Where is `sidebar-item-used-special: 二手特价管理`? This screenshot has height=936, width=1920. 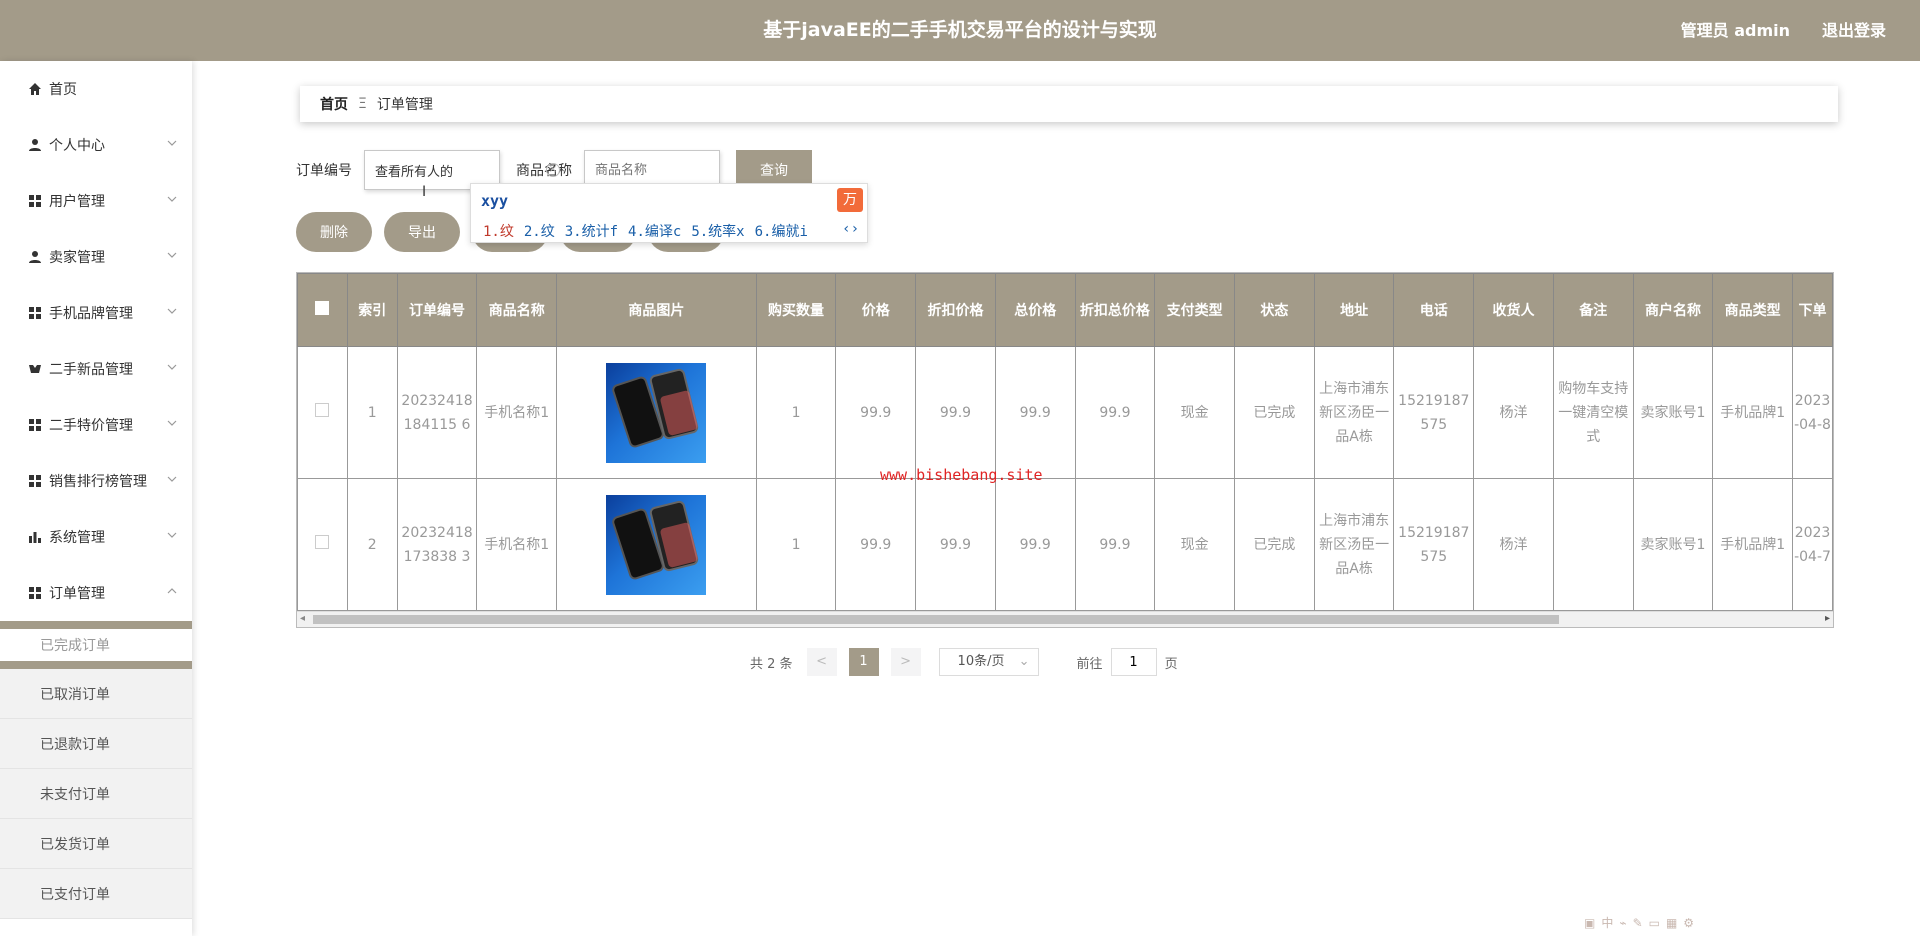
sidebar-item-used-special: 二手特价管理 is located at coordinates (96, 425).